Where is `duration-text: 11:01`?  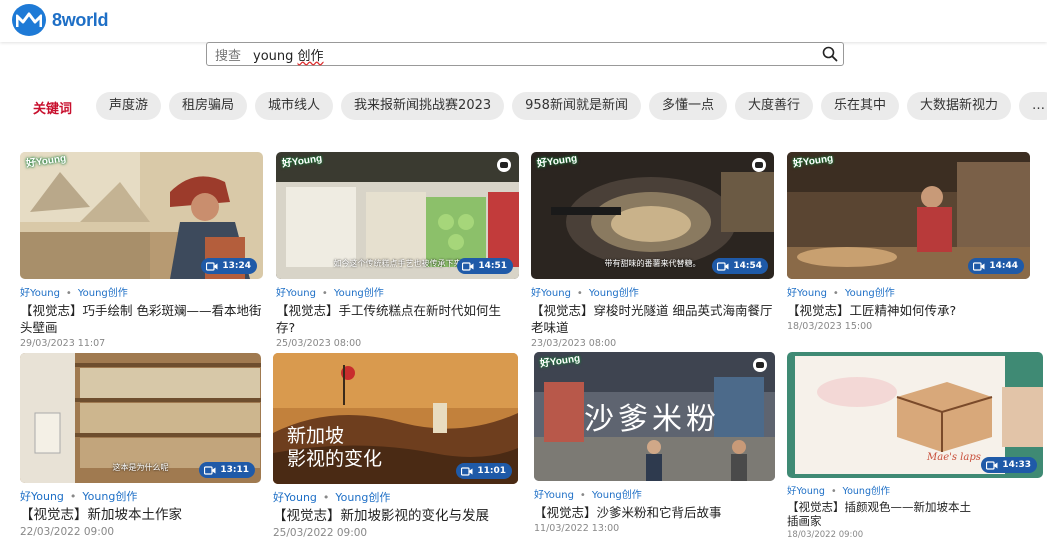 duration-text: 11:01 is located at coordinates (491, 471).